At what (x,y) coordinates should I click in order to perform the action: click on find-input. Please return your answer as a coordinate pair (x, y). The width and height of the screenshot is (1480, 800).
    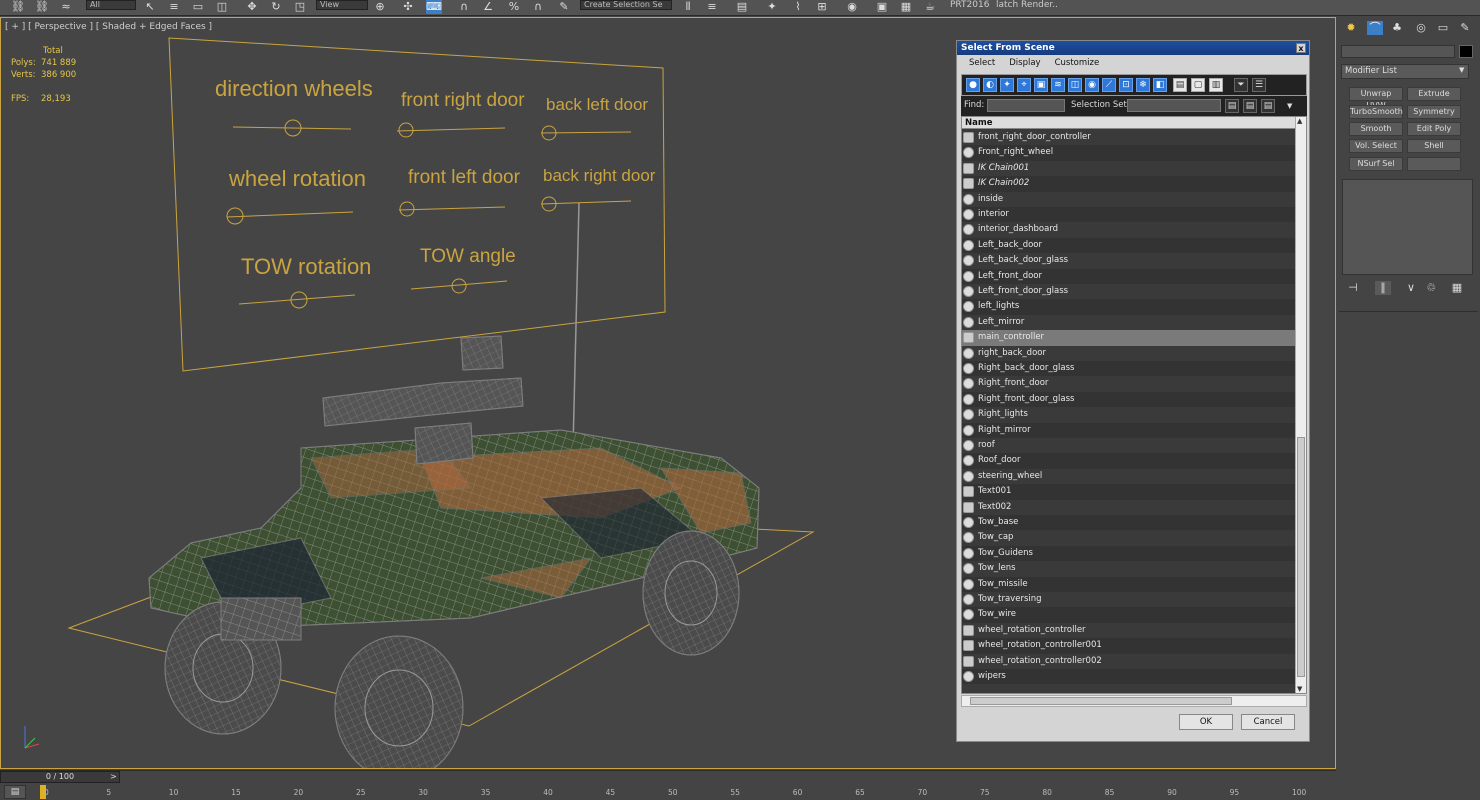
    Looking at the image, I should click on (1026, 105).